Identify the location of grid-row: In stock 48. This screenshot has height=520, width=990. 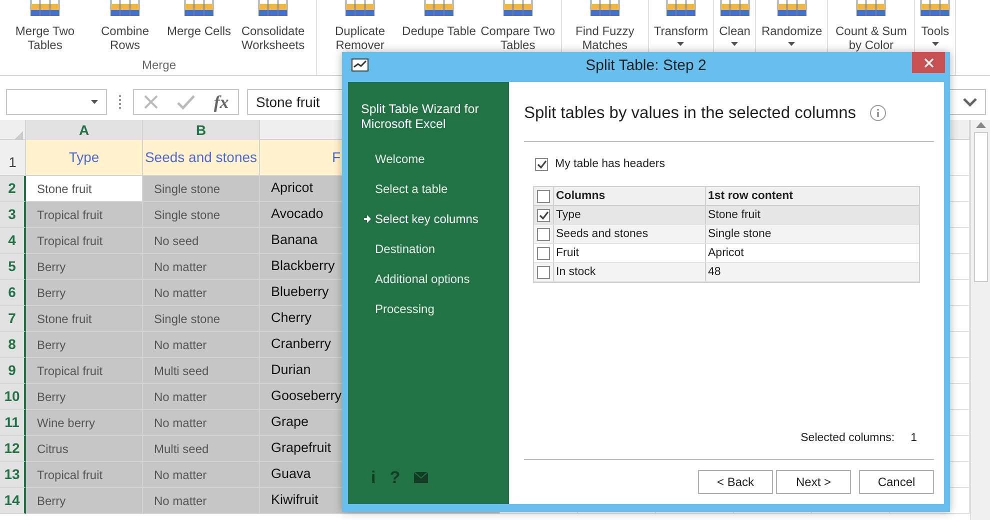
(726, 272).